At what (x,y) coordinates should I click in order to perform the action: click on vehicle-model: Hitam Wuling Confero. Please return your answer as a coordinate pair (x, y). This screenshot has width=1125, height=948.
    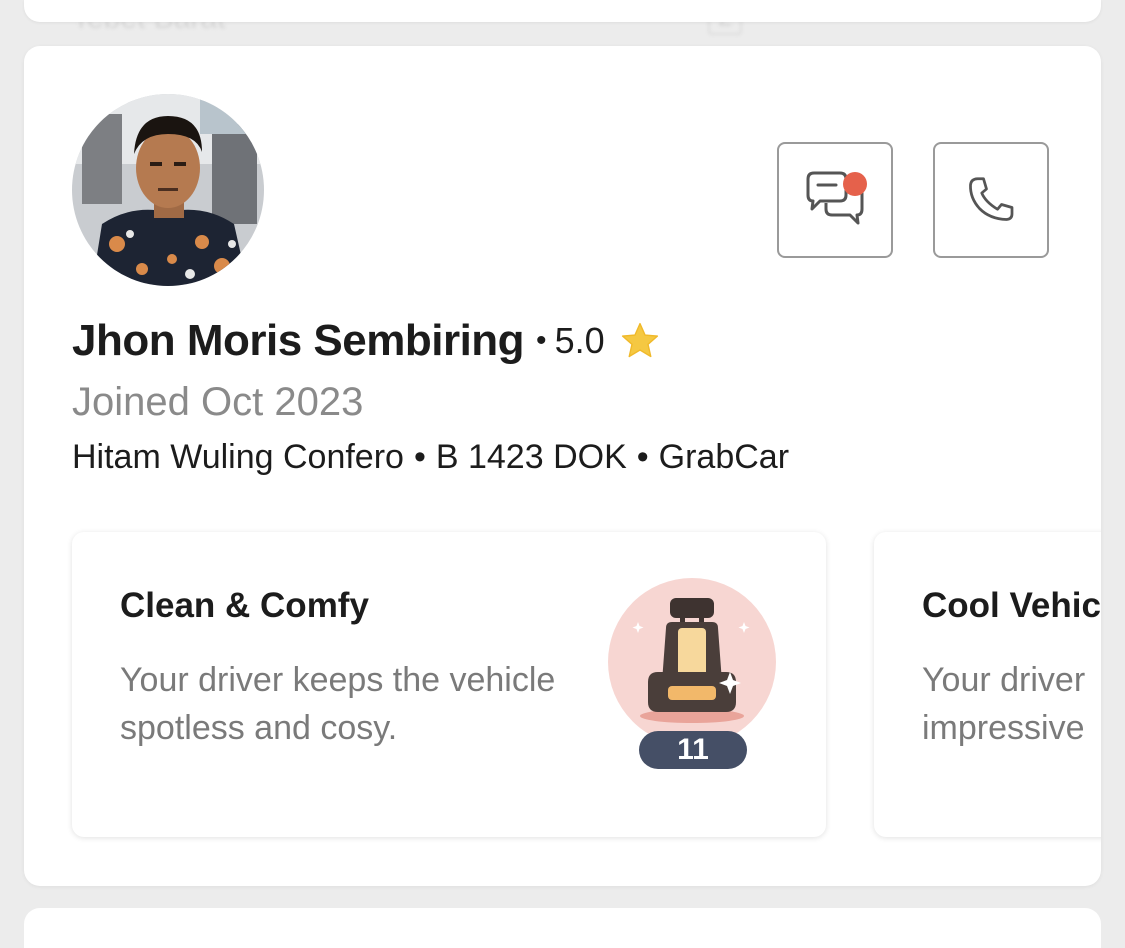
    Looking at the image, I should click on (238, 457).